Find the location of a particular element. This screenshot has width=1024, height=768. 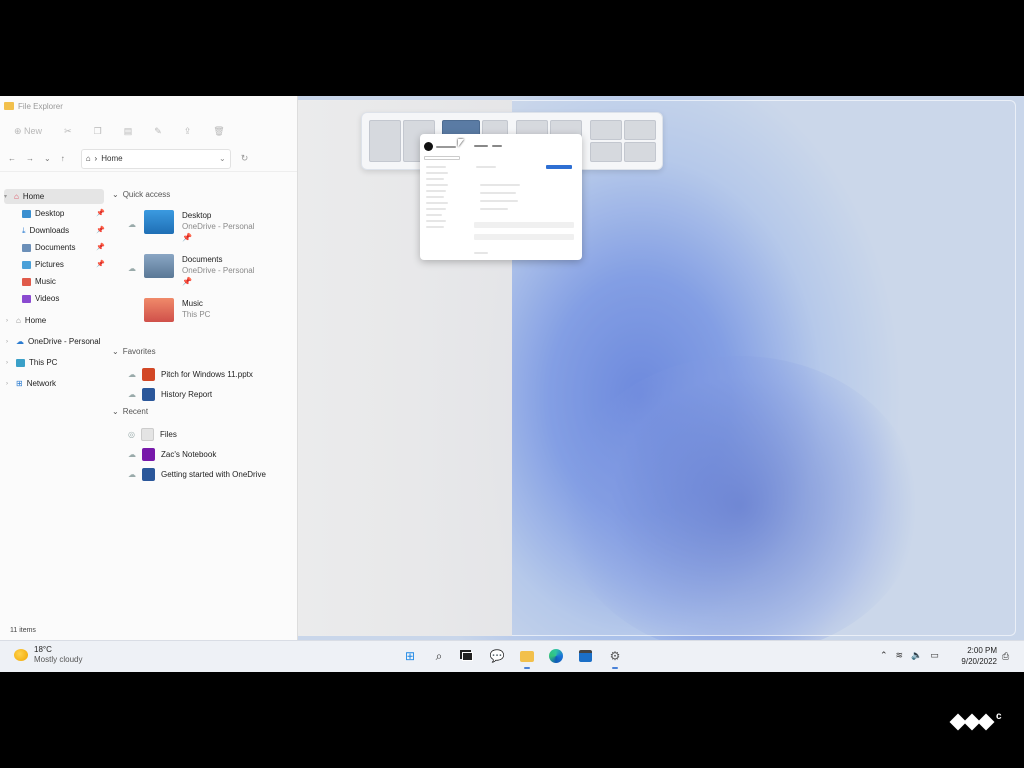

nav-label: Videos is located at coordinates (47, 298).